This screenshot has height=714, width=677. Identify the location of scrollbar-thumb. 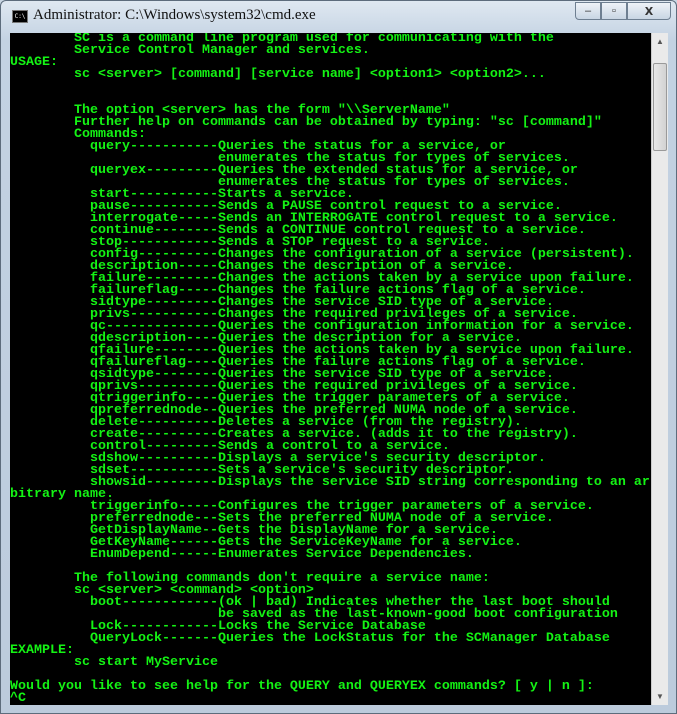
(660, 107).